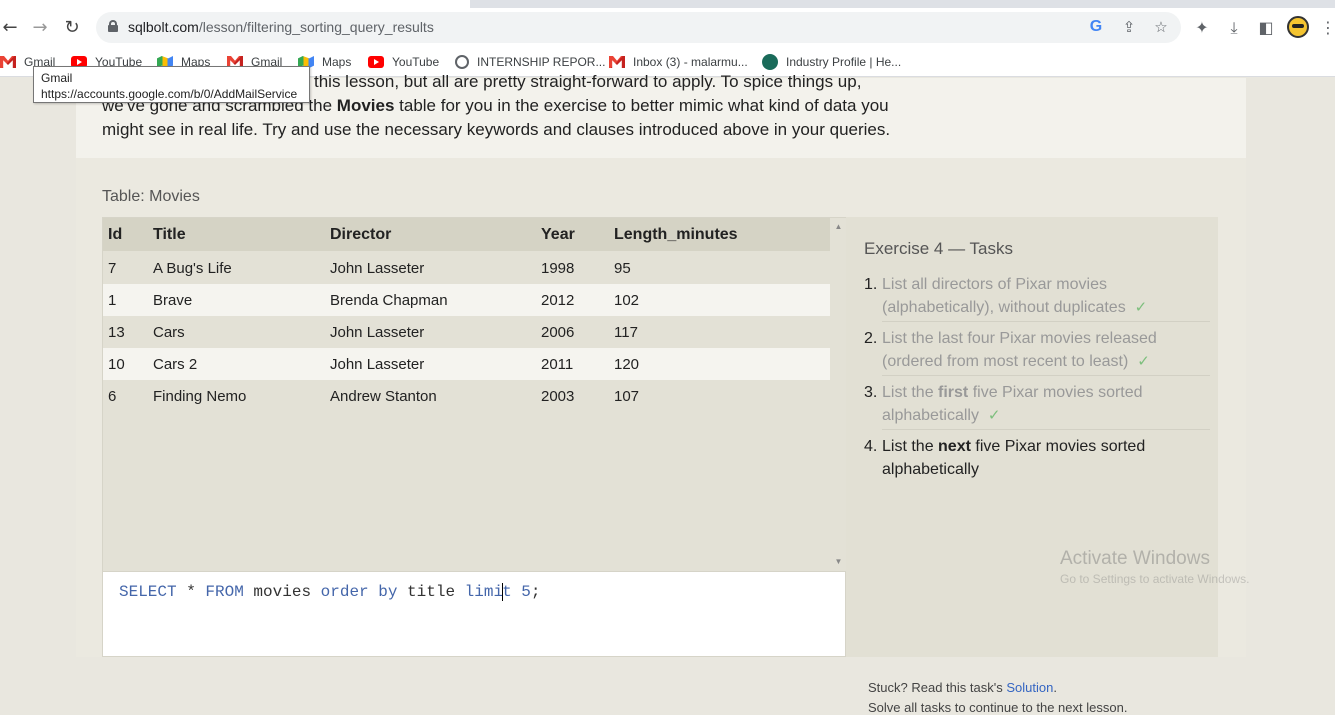 Image resolution: width=1335 pixels, height=715 pixels. What do you see at coordinates (871, 446) in the screenshot?
I see `task-number: 4.` at bounding box center [871, 446].